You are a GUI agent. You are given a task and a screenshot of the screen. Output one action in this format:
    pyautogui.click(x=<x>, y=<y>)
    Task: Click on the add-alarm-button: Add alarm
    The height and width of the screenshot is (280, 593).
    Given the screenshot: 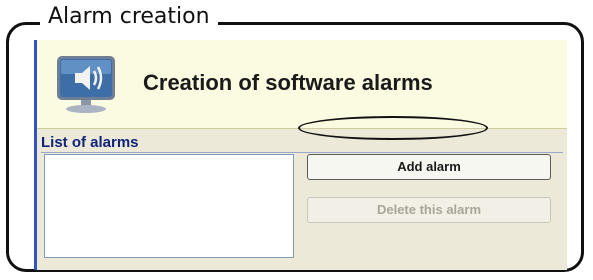 What is the action you would take?
    pyautogui.click(x=429, y=167)
    